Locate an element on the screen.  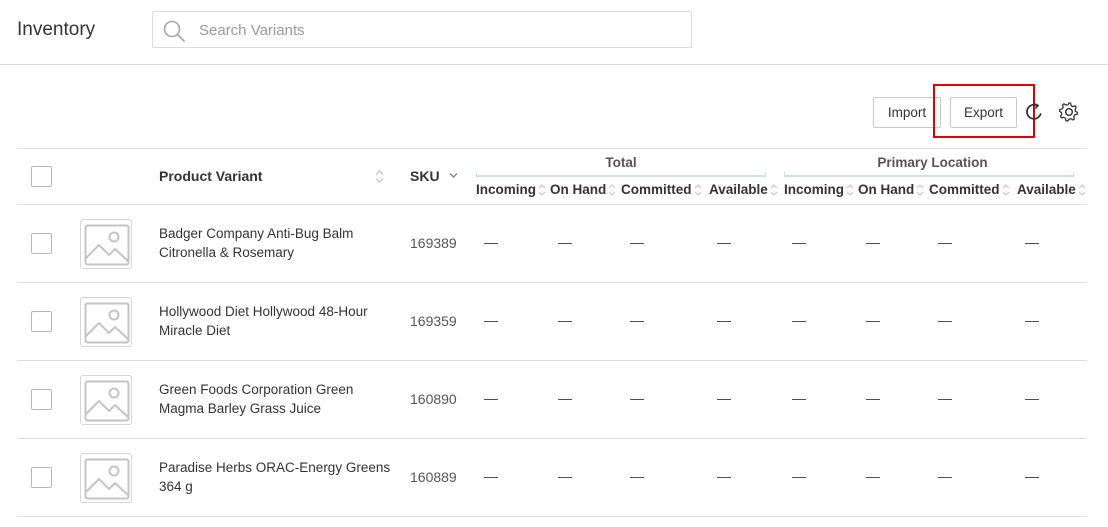
sku-value: 160890 is located at coordinates (433, 399).